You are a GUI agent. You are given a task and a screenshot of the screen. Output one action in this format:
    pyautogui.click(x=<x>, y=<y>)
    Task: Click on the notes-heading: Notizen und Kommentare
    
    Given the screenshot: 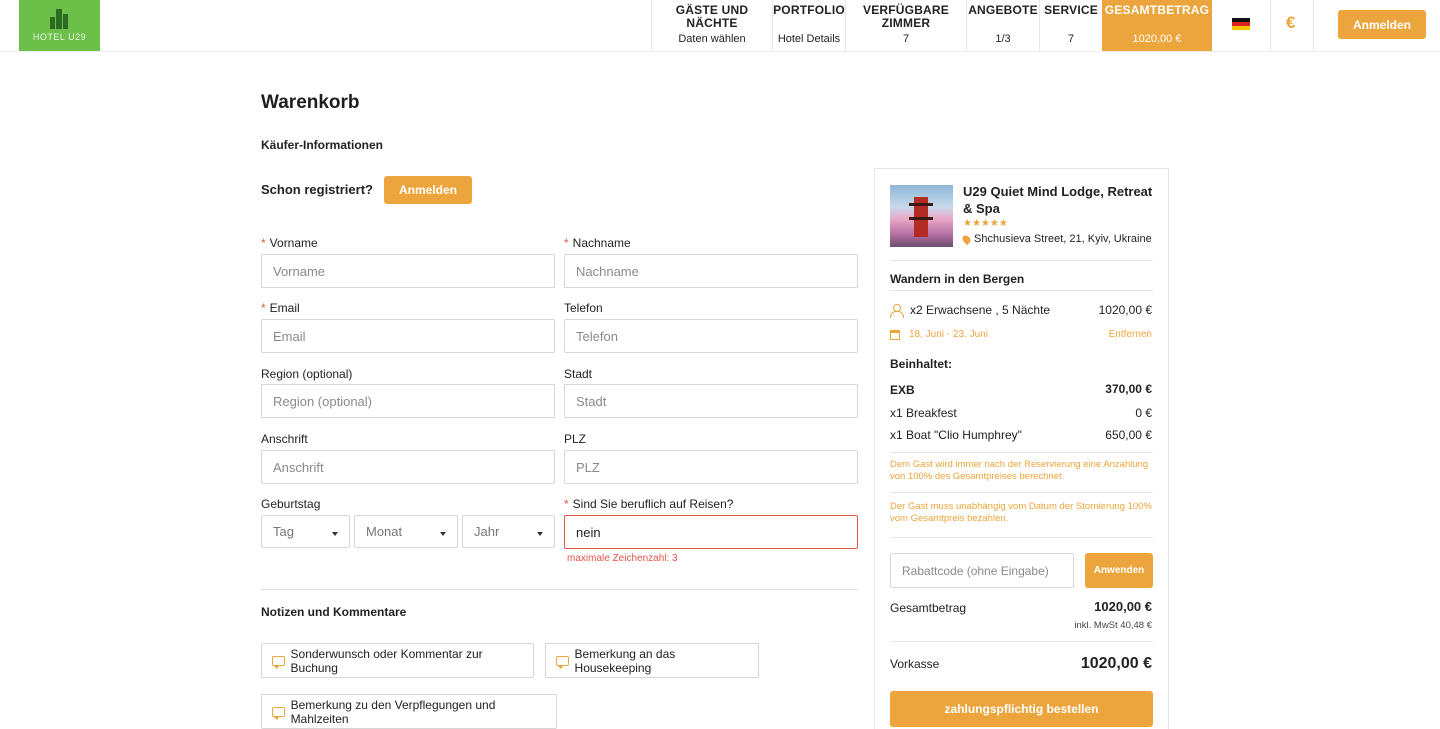 What is the action you would take?
    pyautogui.click(x=334, y=612)
    